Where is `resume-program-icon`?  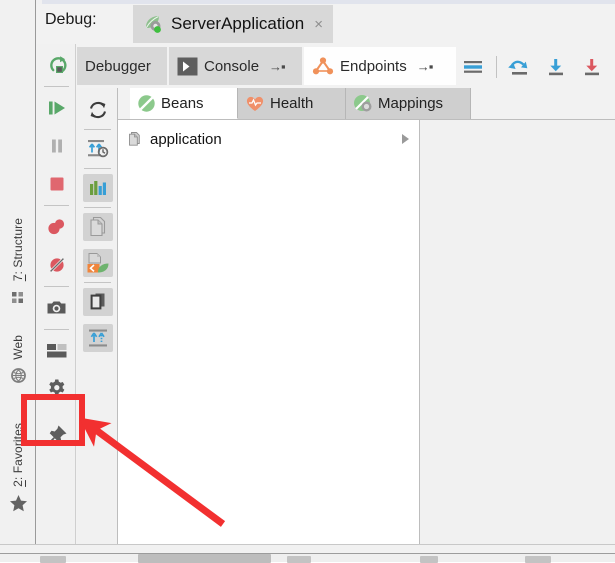 resume-program-icon is located at coordinates (56, 108).